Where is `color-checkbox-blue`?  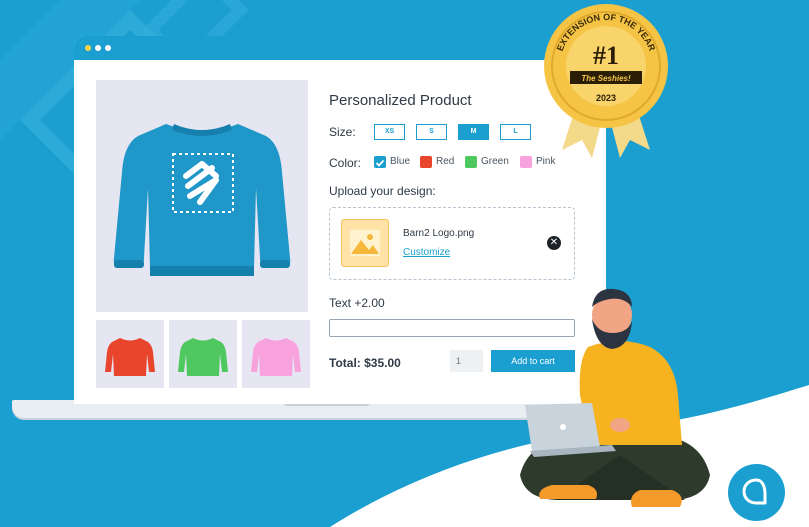
color-checkbox-blue is located at coordinates (380, 162).